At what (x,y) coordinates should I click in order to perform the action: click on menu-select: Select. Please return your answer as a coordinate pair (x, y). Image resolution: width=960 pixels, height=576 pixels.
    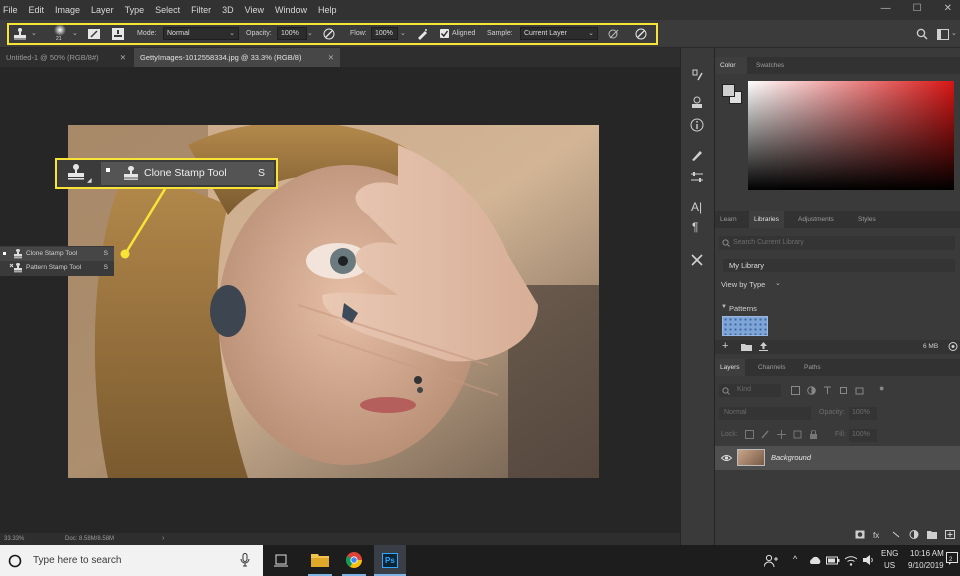
    Looking at the image, I should click on (167, 10).